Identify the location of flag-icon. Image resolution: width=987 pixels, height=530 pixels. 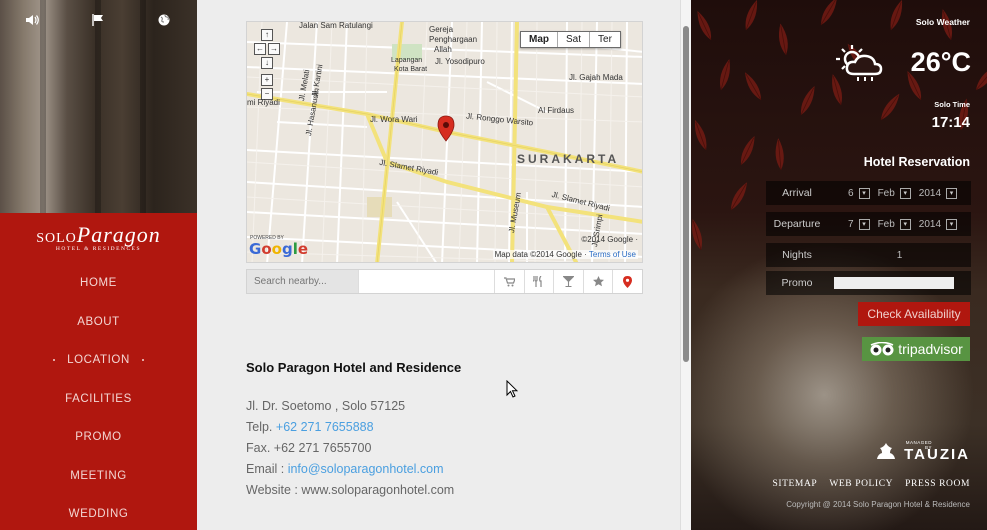
(98, 20).